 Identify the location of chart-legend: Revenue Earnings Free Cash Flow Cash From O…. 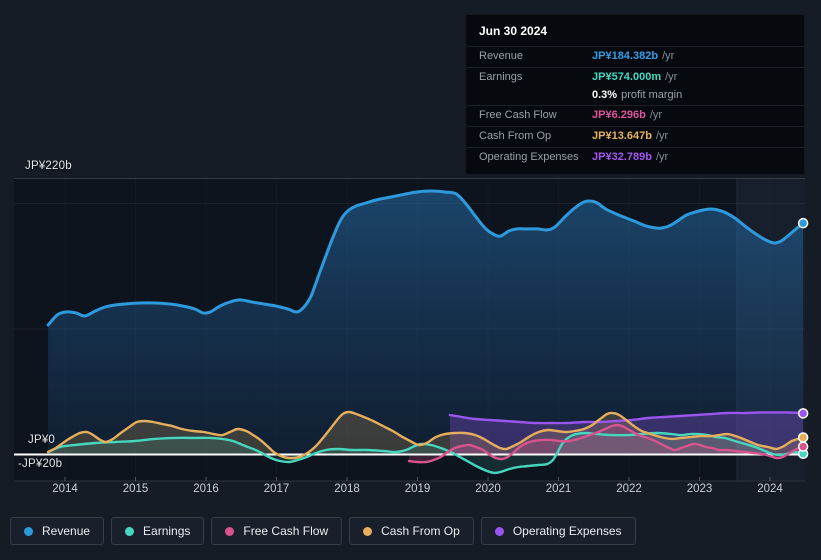
(323, 531).